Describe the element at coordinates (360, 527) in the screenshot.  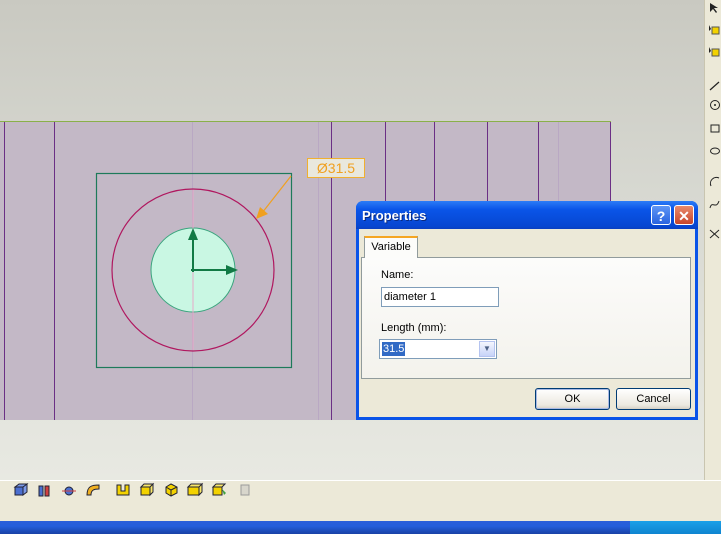
I see `taskbar` at that location.